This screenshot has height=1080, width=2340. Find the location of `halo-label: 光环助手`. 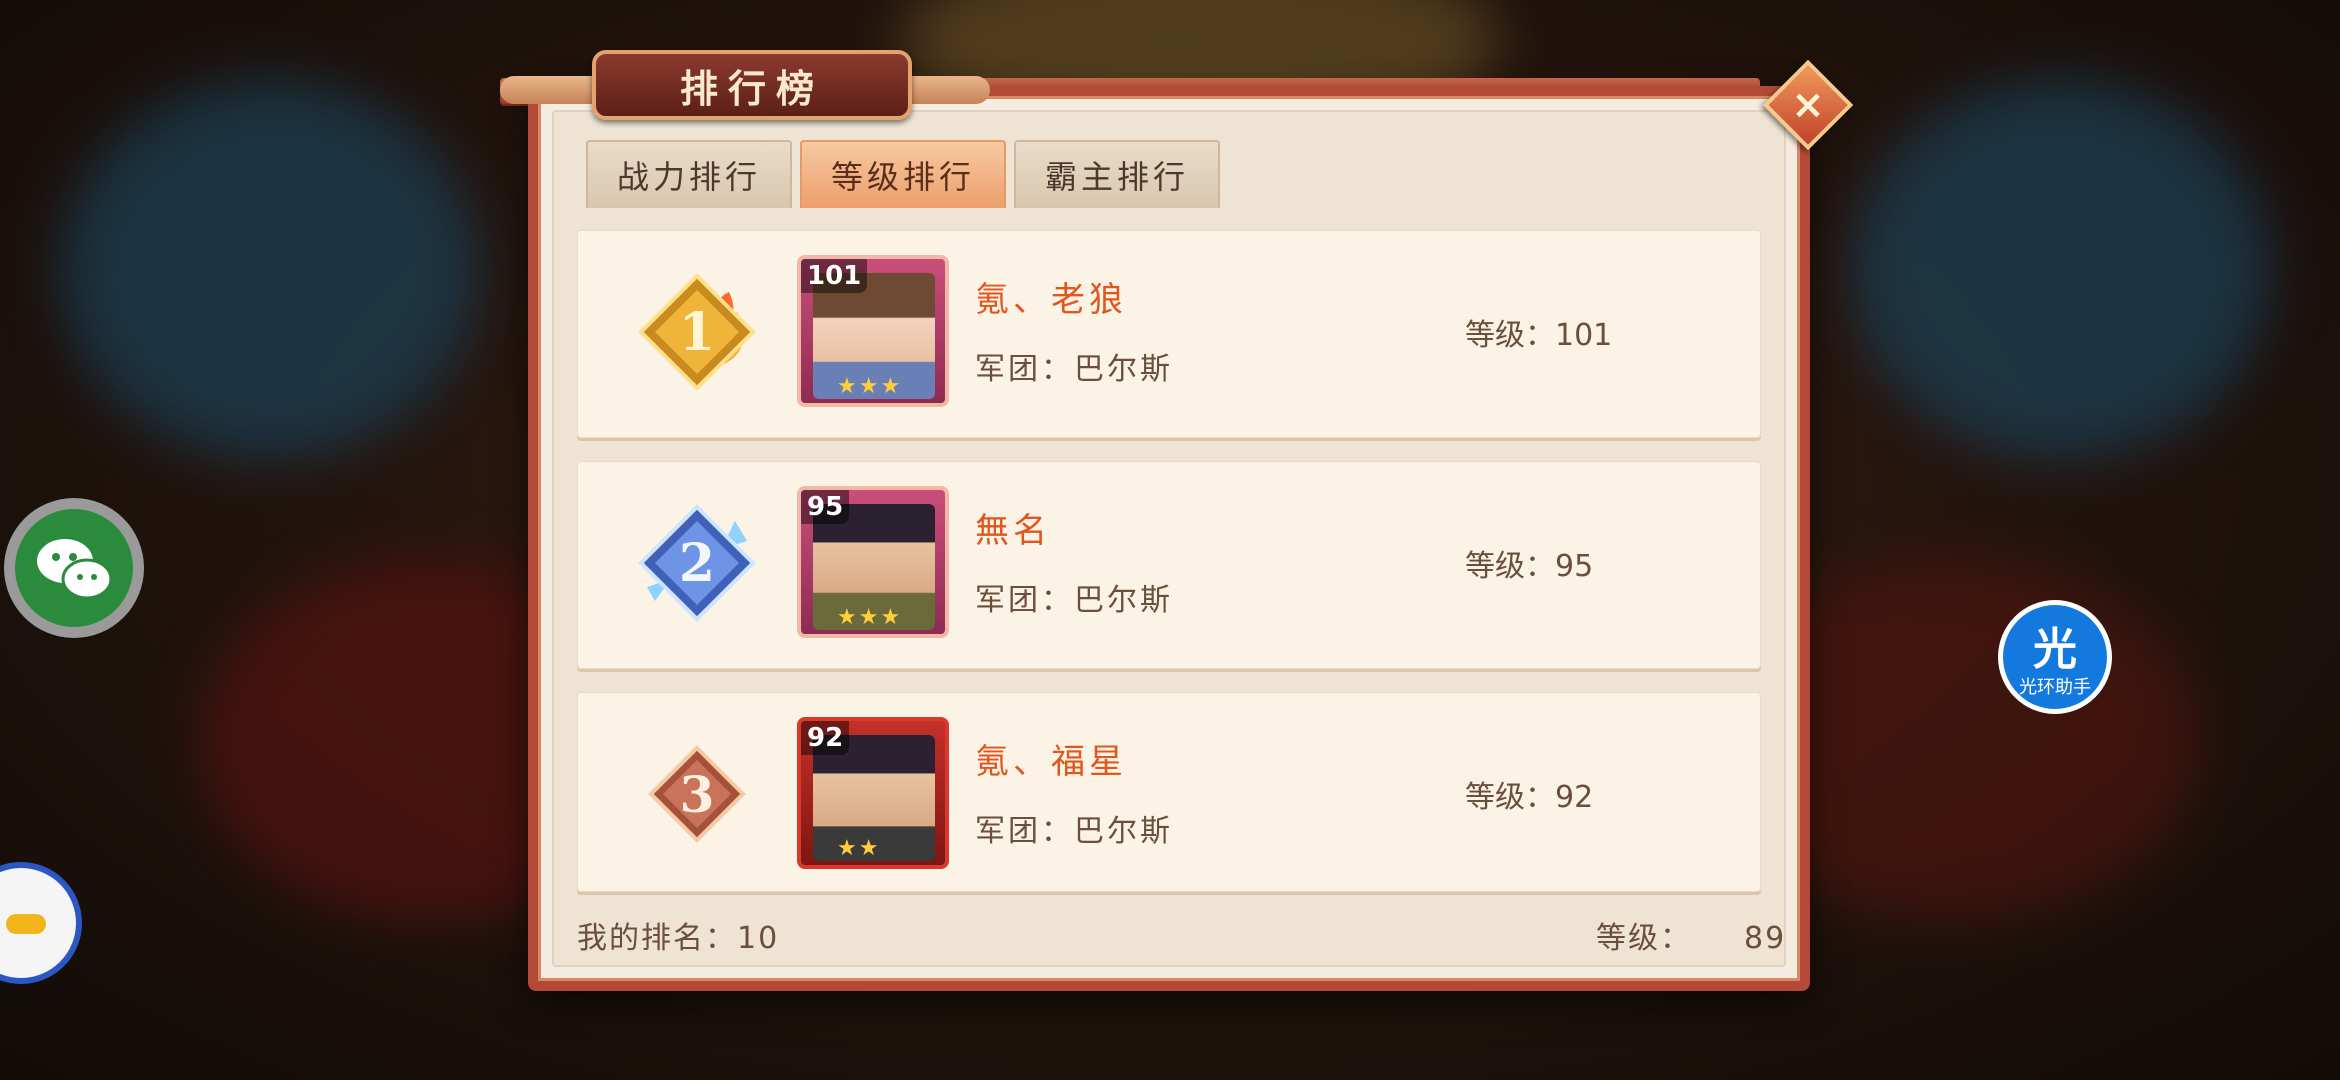

halo-label: 光环助手 is located at coordinates (2055, 687).